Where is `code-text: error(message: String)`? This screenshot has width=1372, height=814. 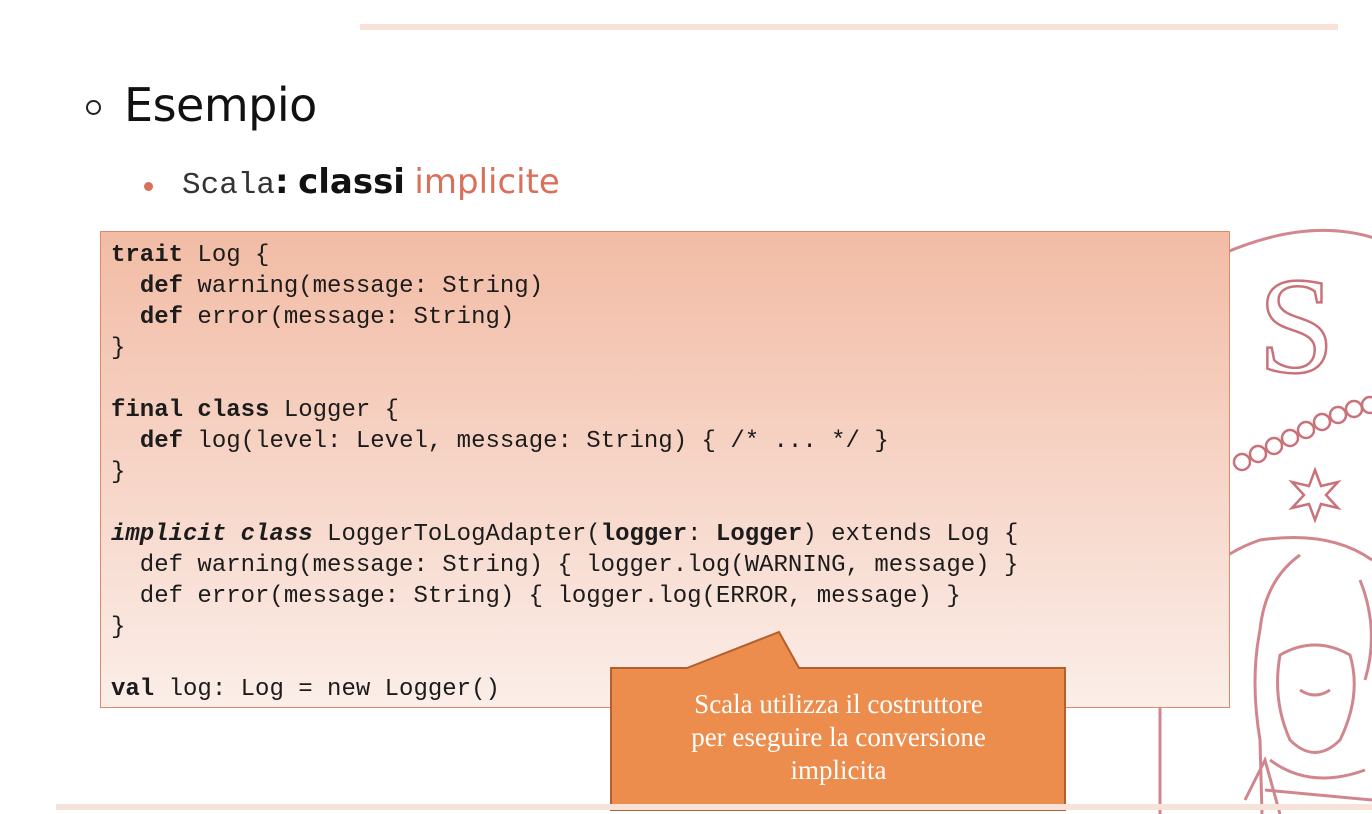 code-text: error(message: String) is located at coordinates (349, 317).